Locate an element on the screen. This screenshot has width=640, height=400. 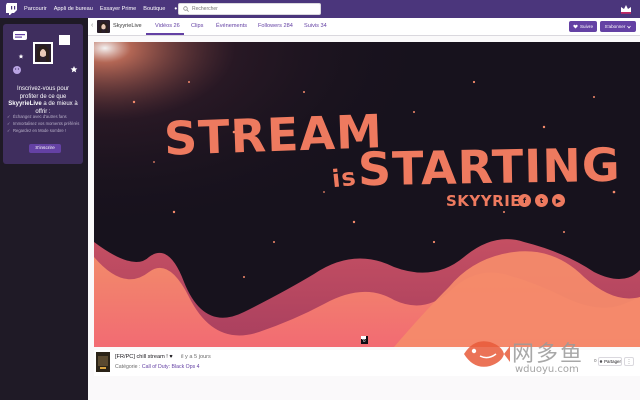
chat-count-badge: 0 is located at coordinates (364, 340).